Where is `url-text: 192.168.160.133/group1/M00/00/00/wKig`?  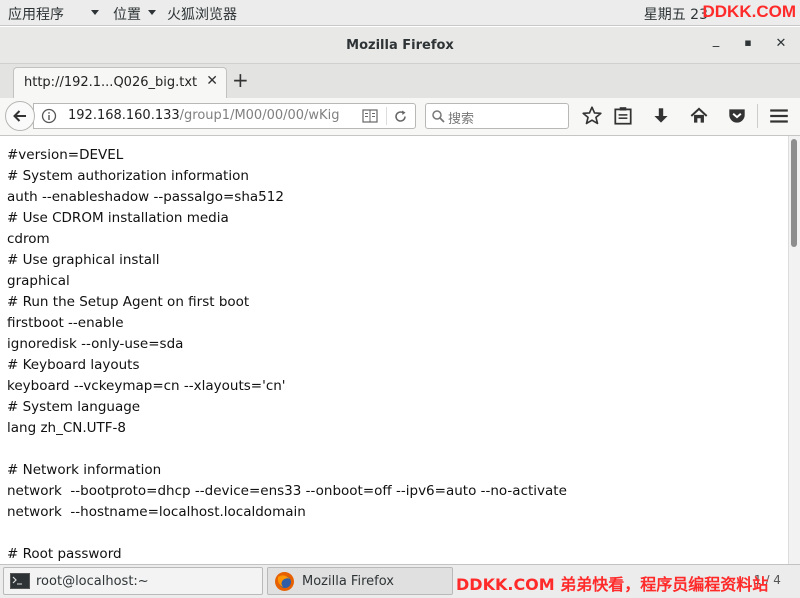
url-text: 192.168.160.133/group1/M00/00/00/wKig is located at coordinates (203, 115).